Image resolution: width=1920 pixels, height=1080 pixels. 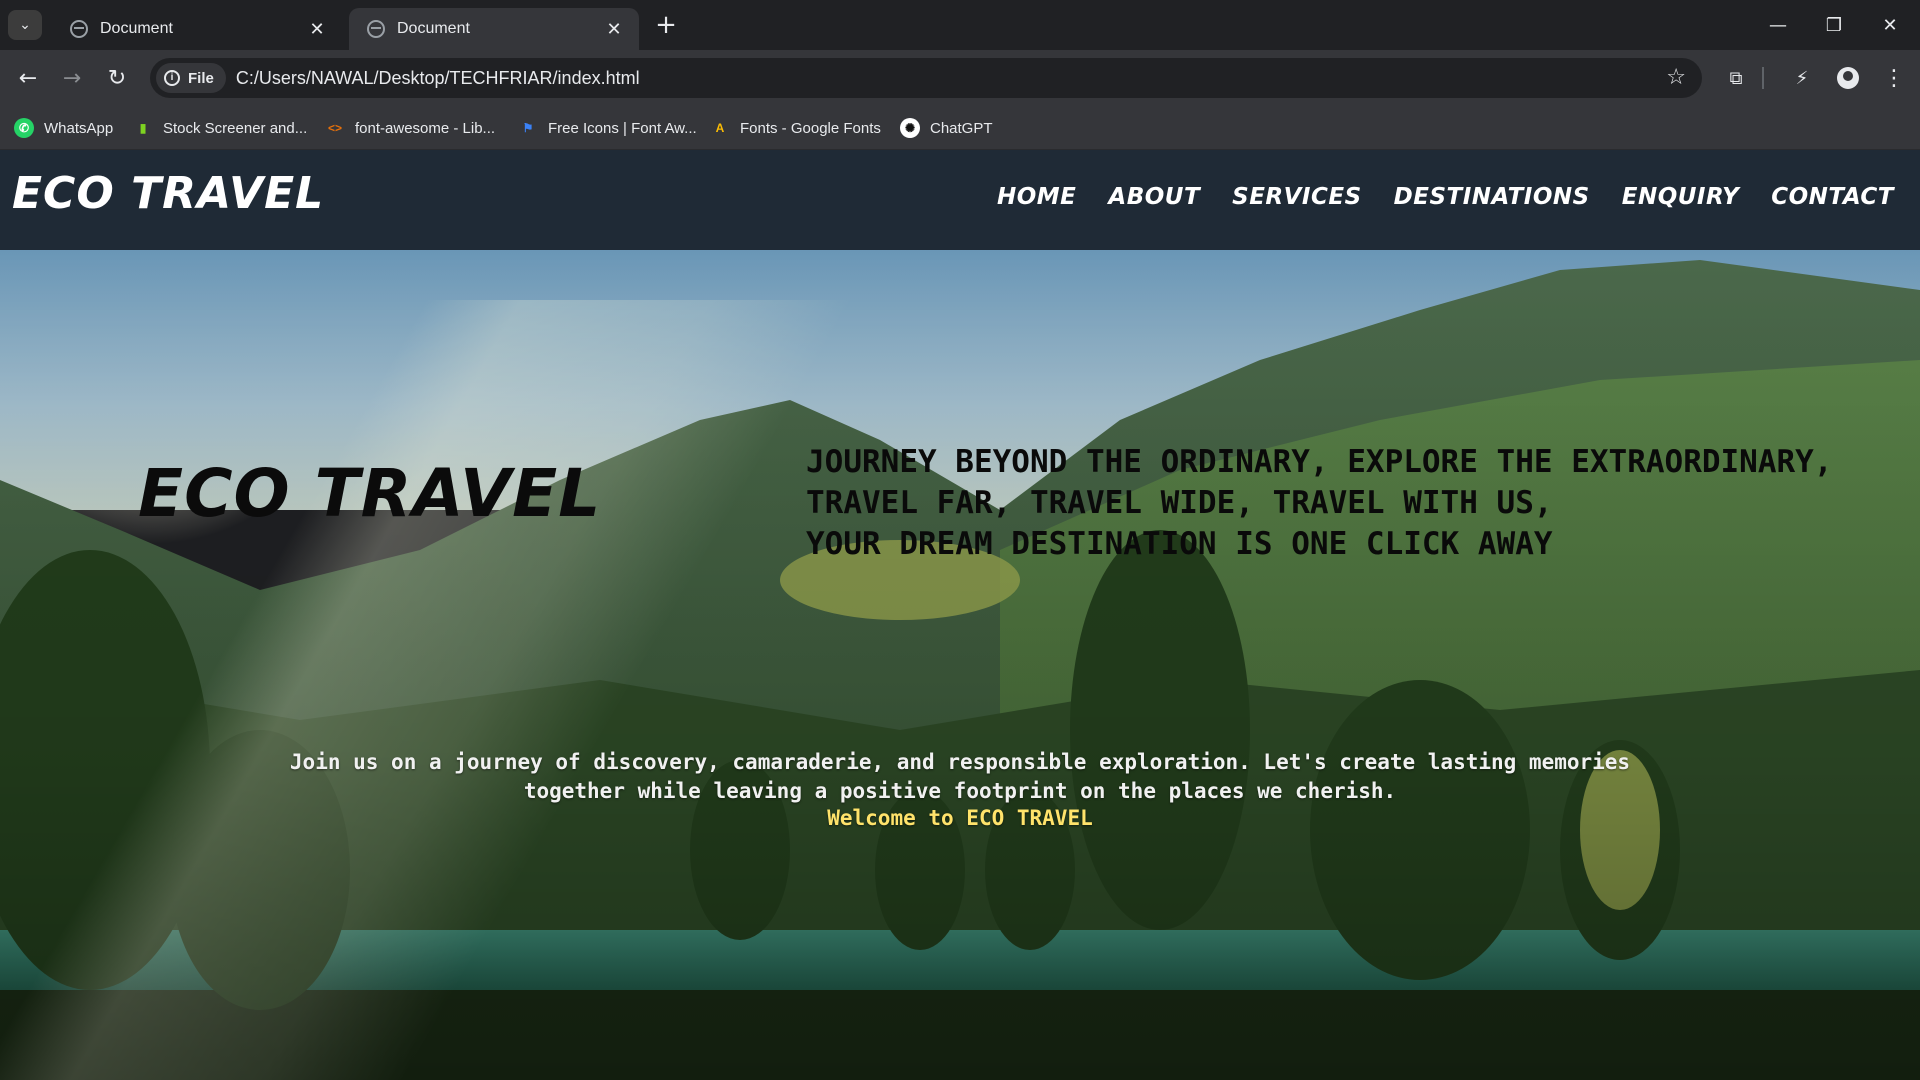 I want to click on nav-home-link: HOME, so click(x=1036, y=197).